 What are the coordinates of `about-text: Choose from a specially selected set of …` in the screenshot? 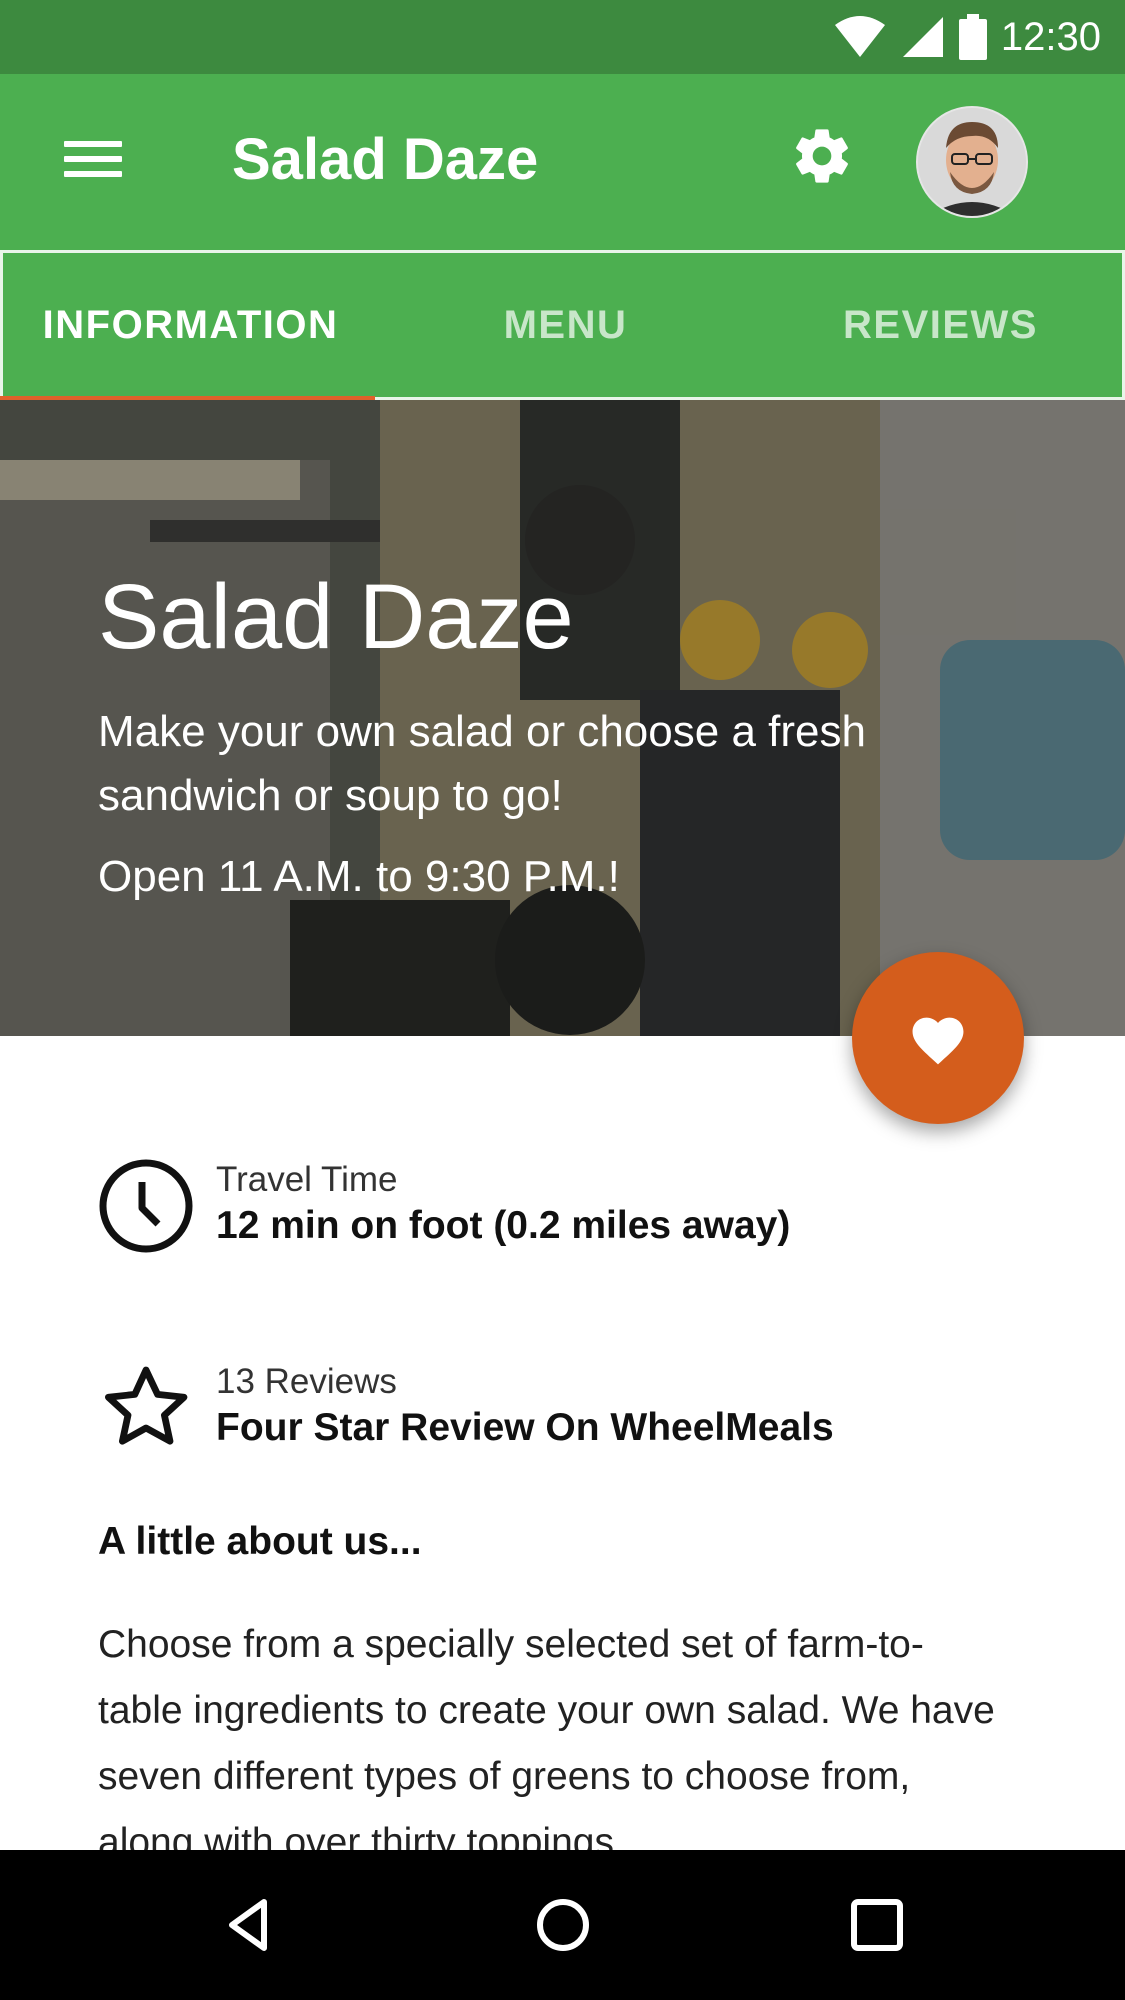 It's located at (546, 1743).